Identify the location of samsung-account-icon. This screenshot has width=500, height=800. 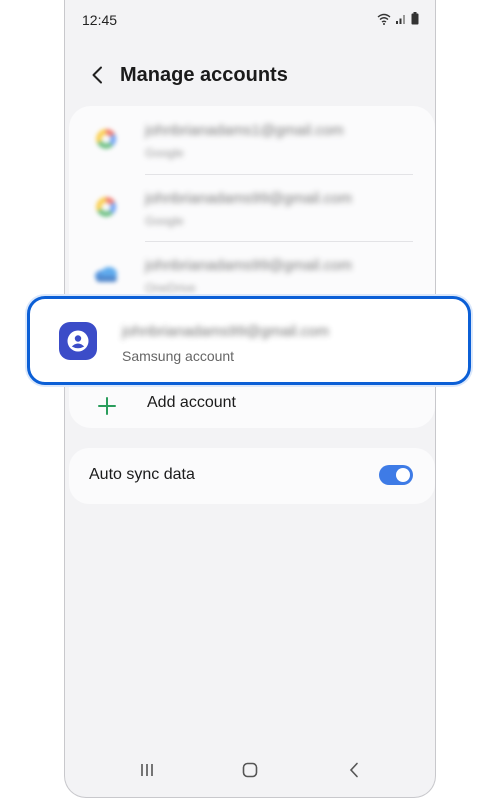
(78, 341).